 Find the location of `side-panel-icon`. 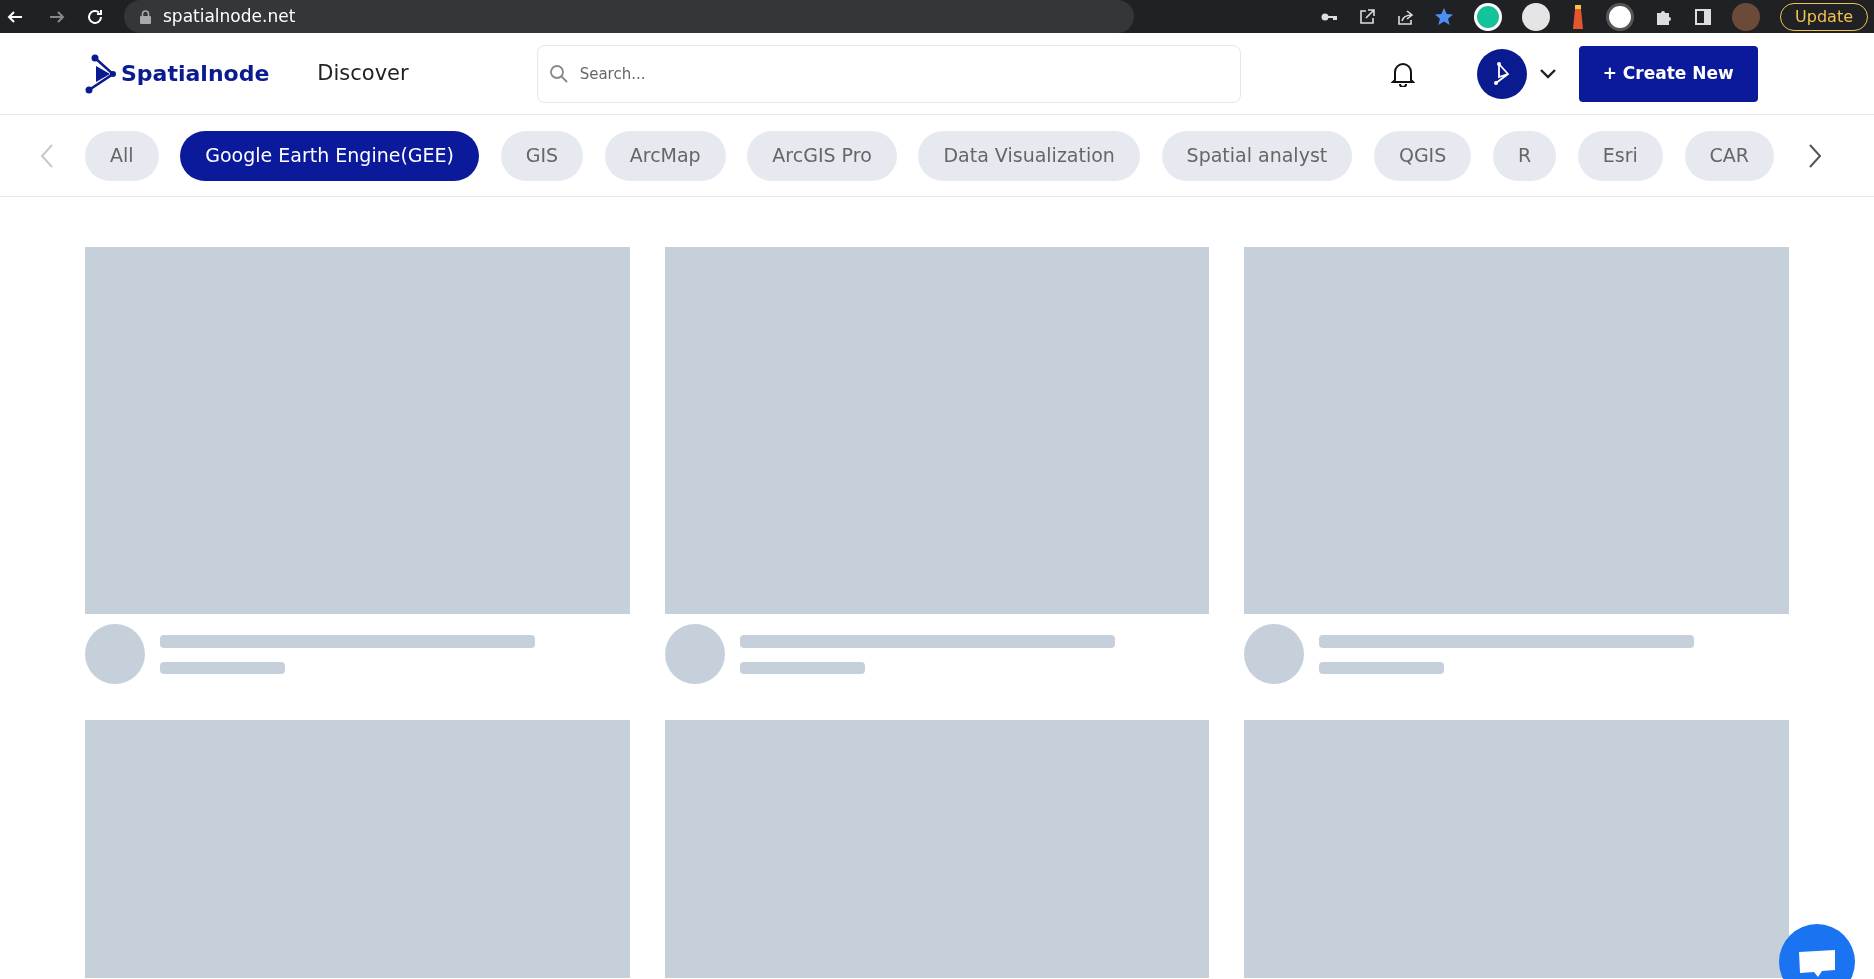

side-panel-icon is located at coordinates (1703, 16).